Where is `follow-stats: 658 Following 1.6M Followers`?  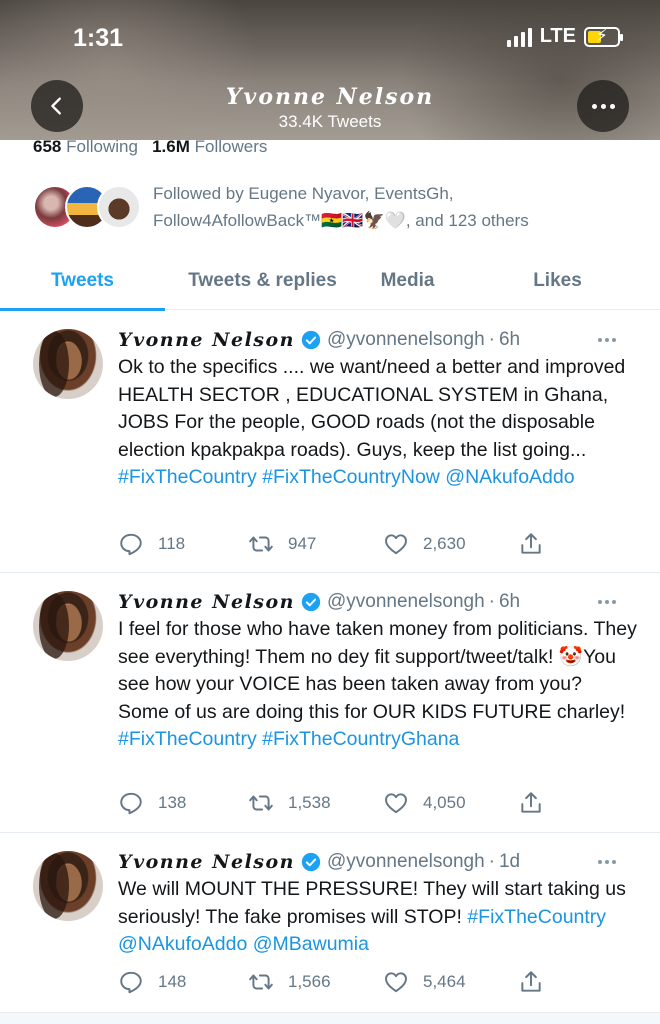
follow-stats: 658 Following 1.6M Followers is located at coordinates (150, 147).